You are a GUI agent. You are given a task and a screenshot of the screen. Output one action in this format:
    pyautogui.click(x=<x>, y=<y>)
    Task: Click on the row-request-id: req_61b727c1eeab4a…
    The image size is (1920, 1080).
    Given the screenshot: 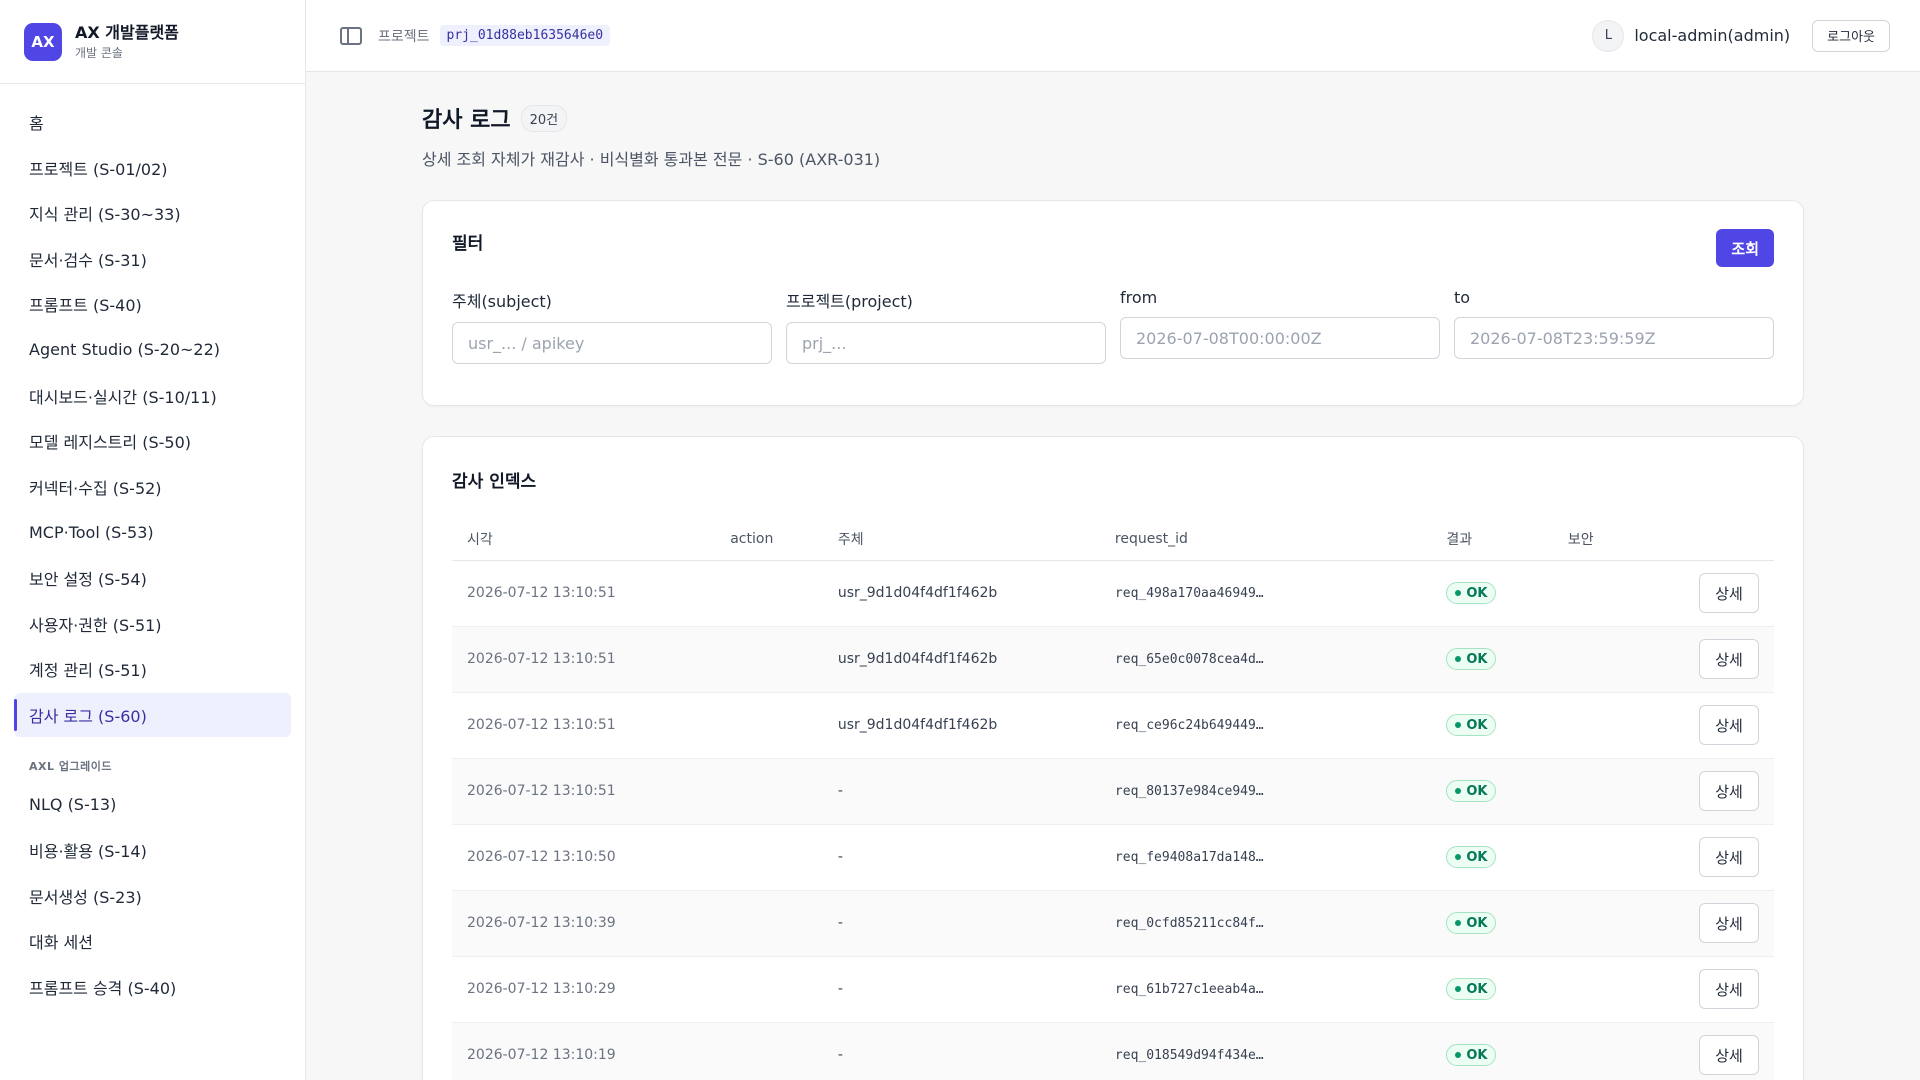 What is the action you would take?
    pyautogui.click(x=1265, y=989)
    